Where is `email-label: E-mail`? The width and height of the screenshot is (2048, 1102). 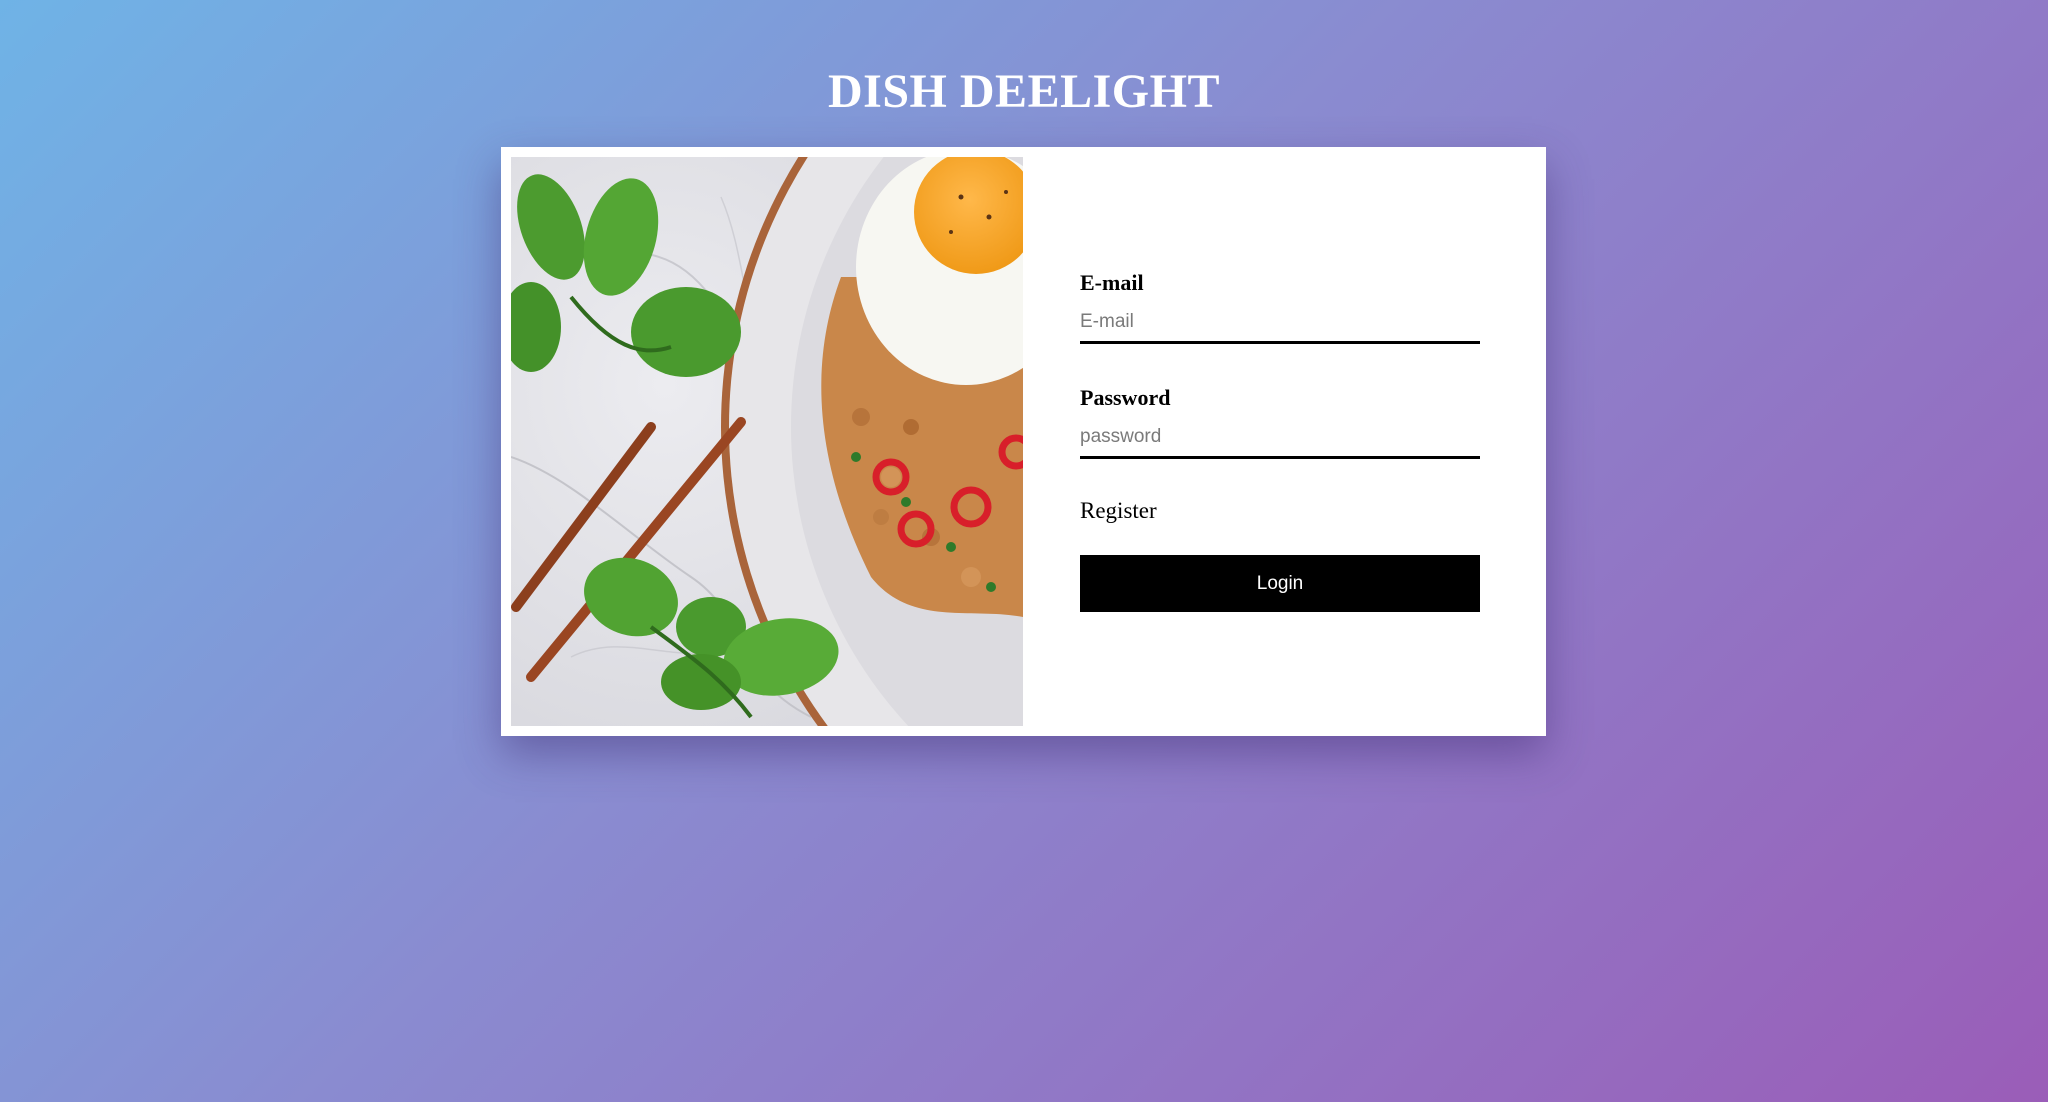
email-label: E-mail is located at coordinates (1112, 282).